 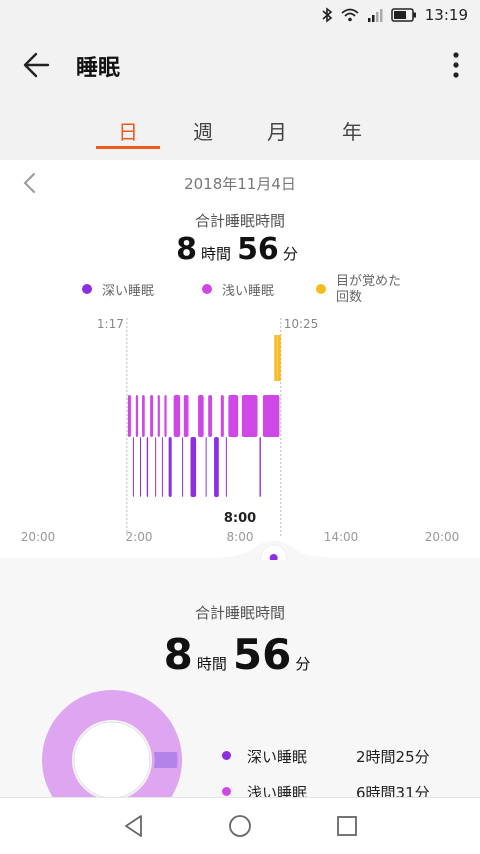 What do you see at coordinates (303, 664) in the screenshot?
I see `summary-minutes-unit: 分` at bounding box center [303, 664].